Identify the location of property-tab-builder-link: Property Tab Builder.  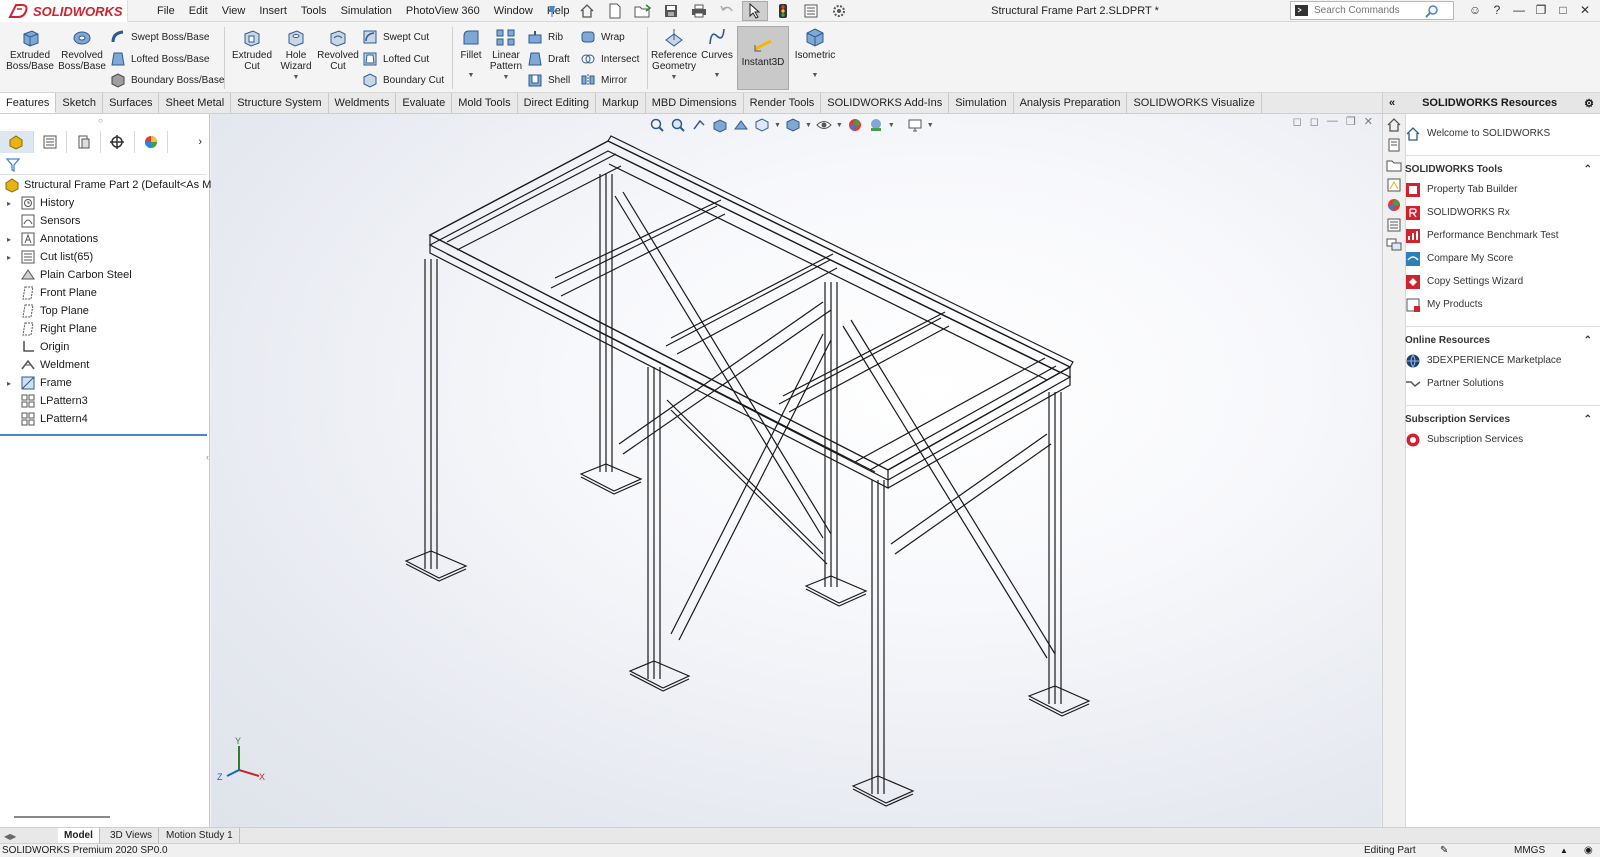
(1502, 189).